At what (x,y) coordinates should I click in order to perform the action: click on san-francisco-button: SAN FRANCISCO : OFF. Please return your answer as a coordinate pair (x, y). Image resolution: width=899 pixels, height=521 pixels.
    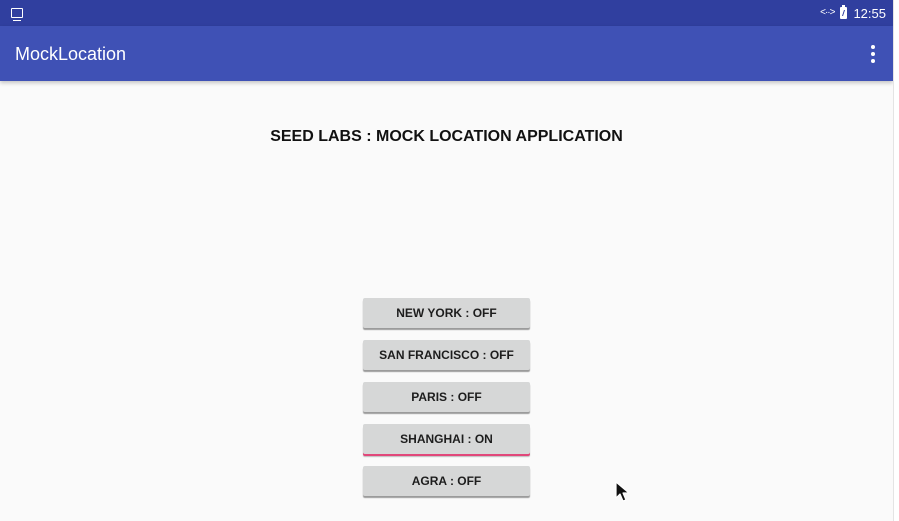
    Looking at the image, I should click on (446, 355).